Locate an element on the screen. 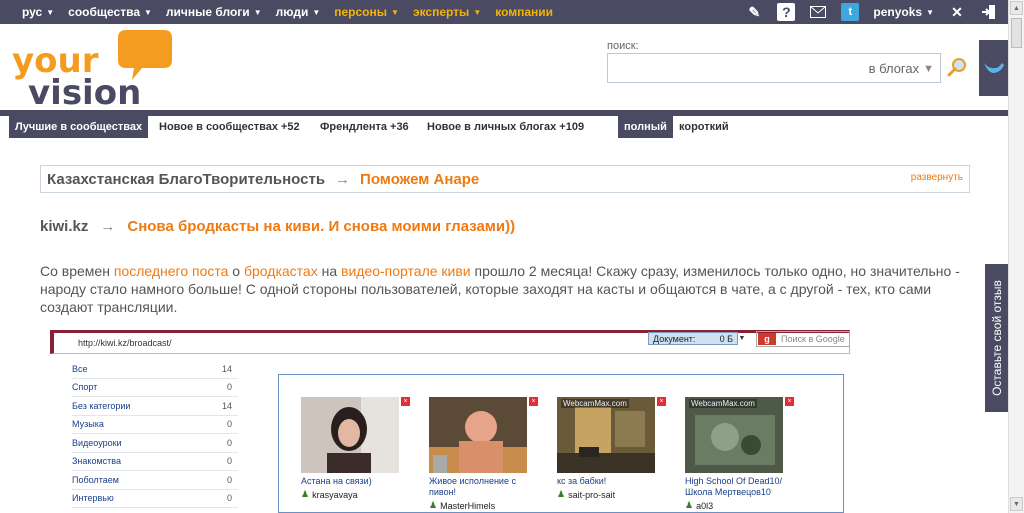 This screenshot has height=513, width=1024. category-row: Видеоуроки 0 is located at coordinates (155, 443).